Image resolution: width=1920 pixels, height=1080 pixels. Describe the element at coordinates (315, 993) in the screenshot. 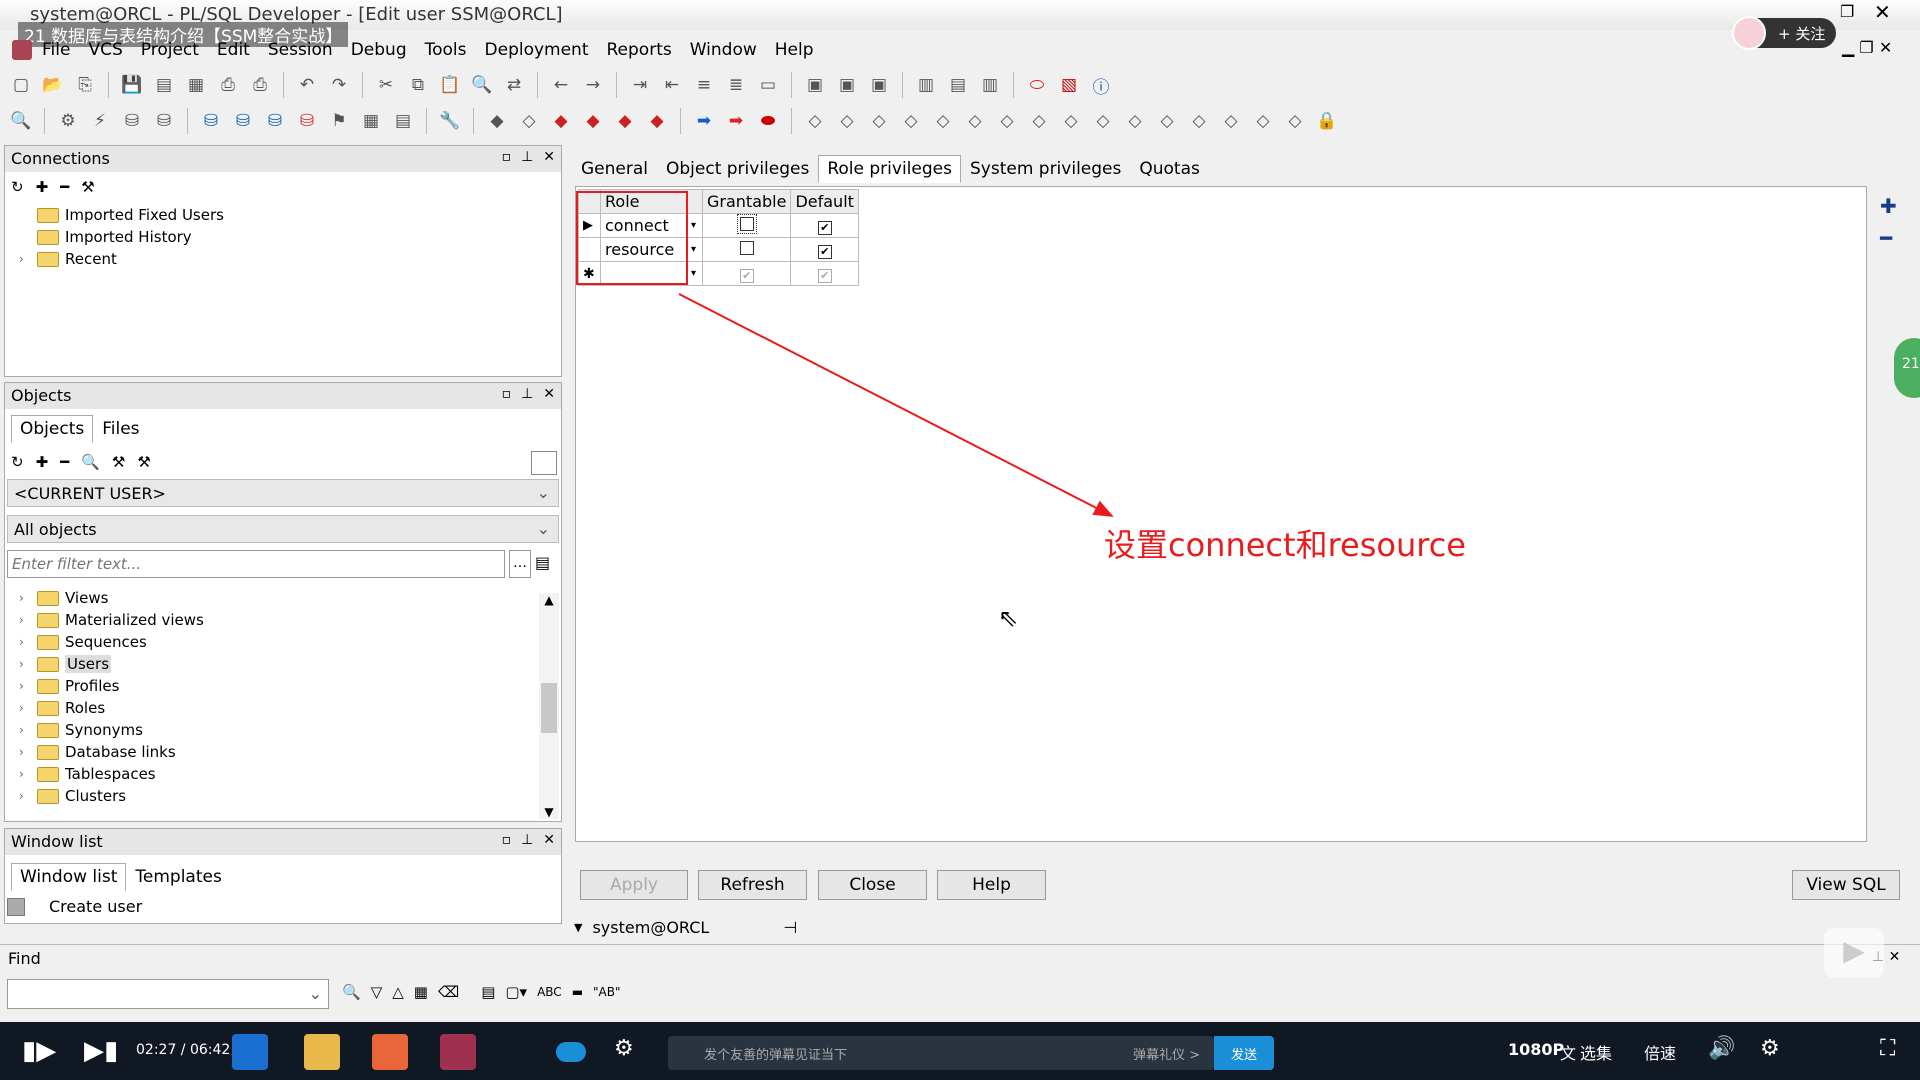

I see `chevron-down-icon: ⌄` at that location.